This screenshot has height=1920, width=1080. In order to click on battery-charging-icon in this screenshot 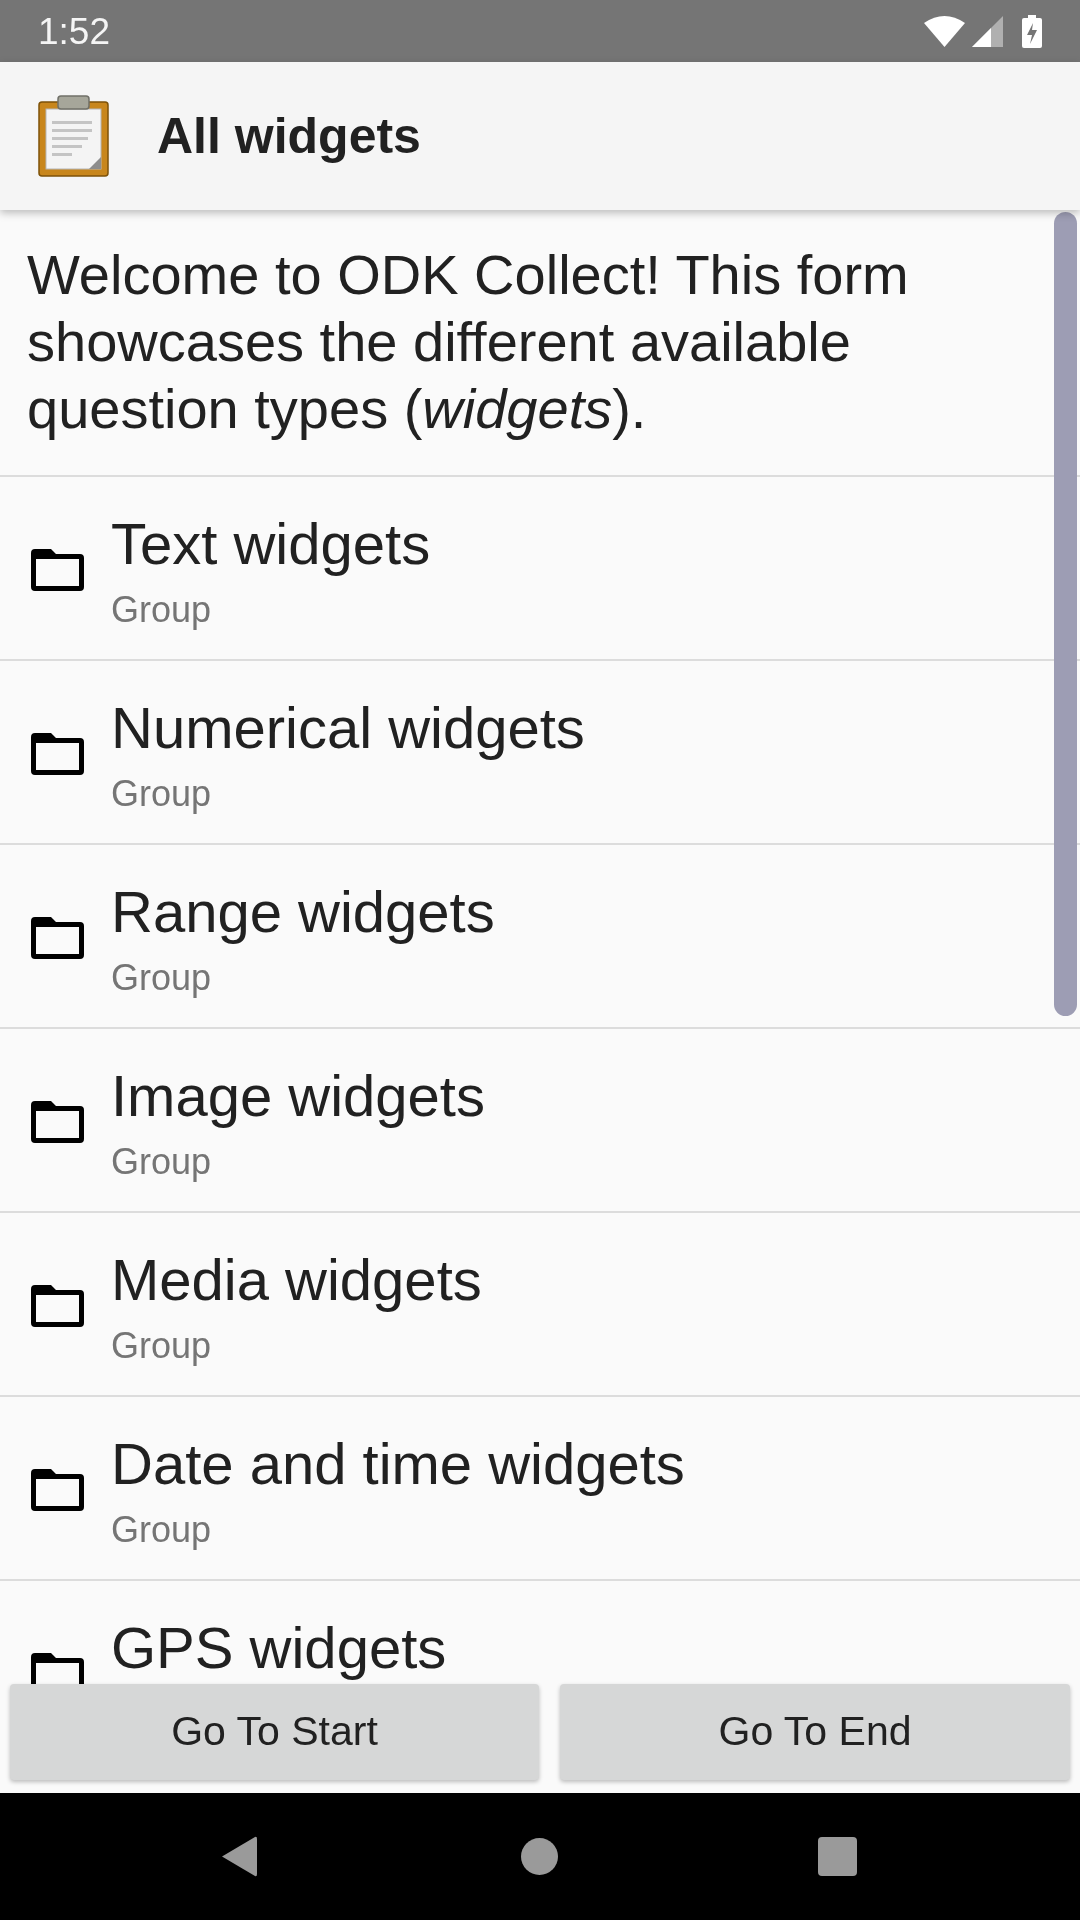, I will do `click(1032, 31)`.